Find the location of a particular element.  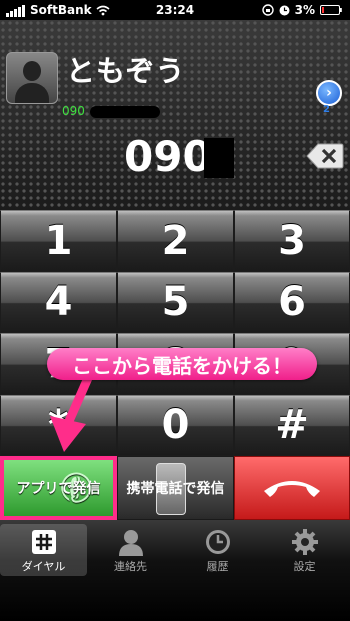

tab-dial-label: ダイヤル is located at coordinates (43, 566).